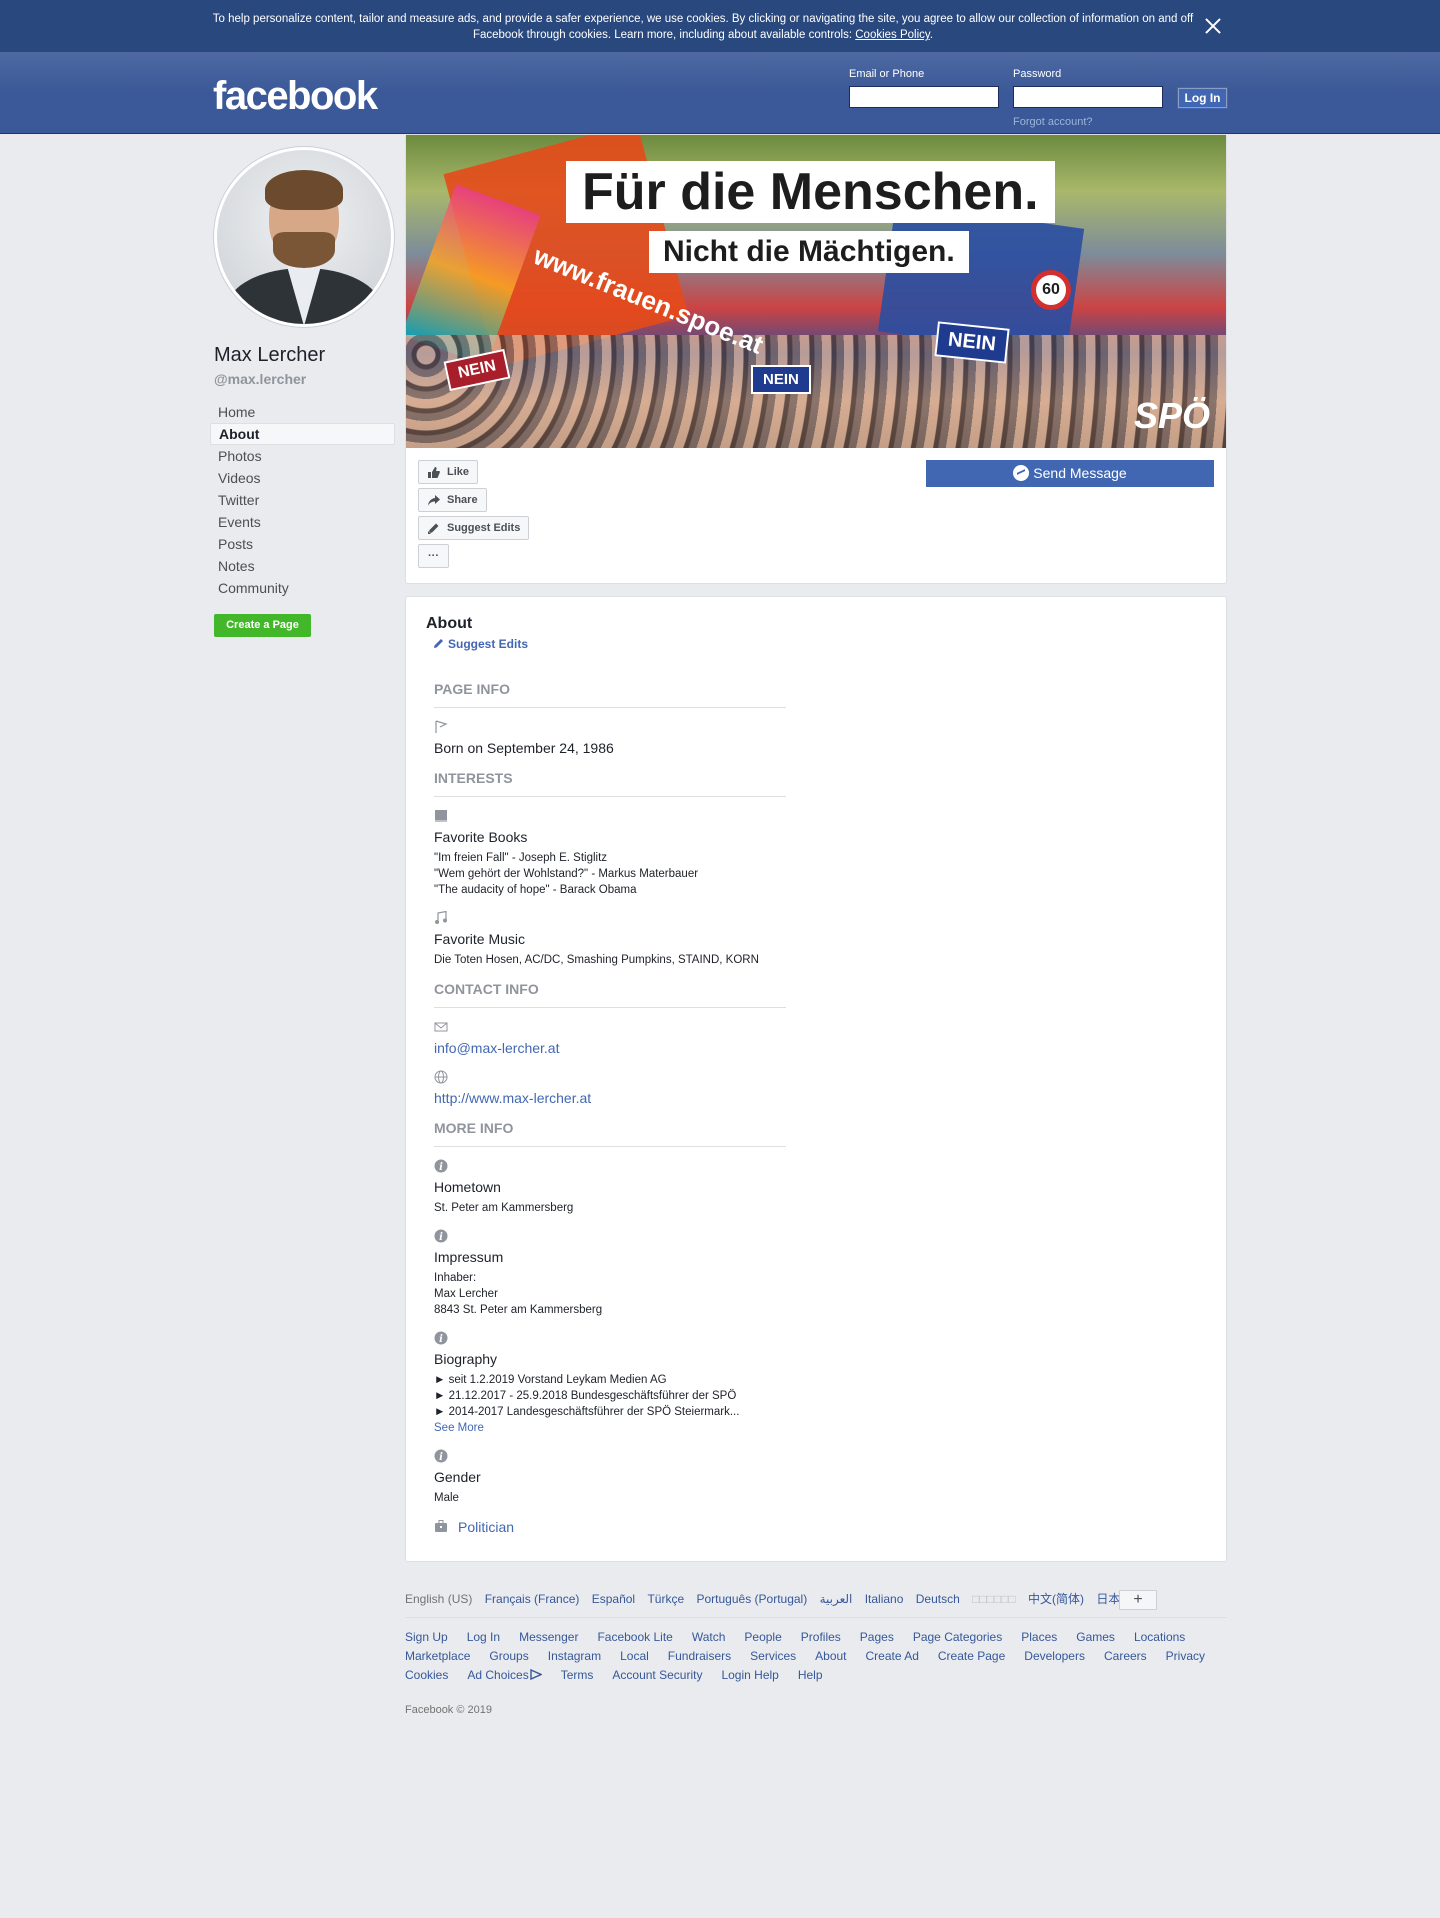 The image size is (1440, 1918). Describe the element at coordinates (665, 1599) in the screenshot. I see `language-link: Türkçe` at that location.